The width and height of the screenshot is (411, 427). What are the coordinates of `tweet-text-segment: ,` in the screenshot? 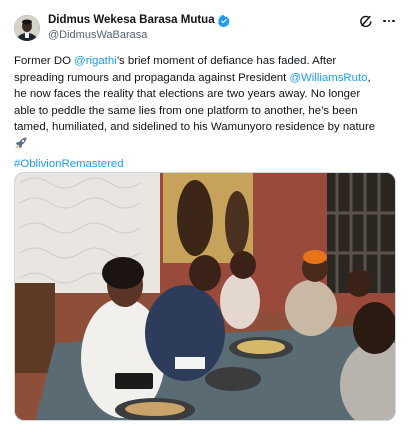 It's located at (369, 77).